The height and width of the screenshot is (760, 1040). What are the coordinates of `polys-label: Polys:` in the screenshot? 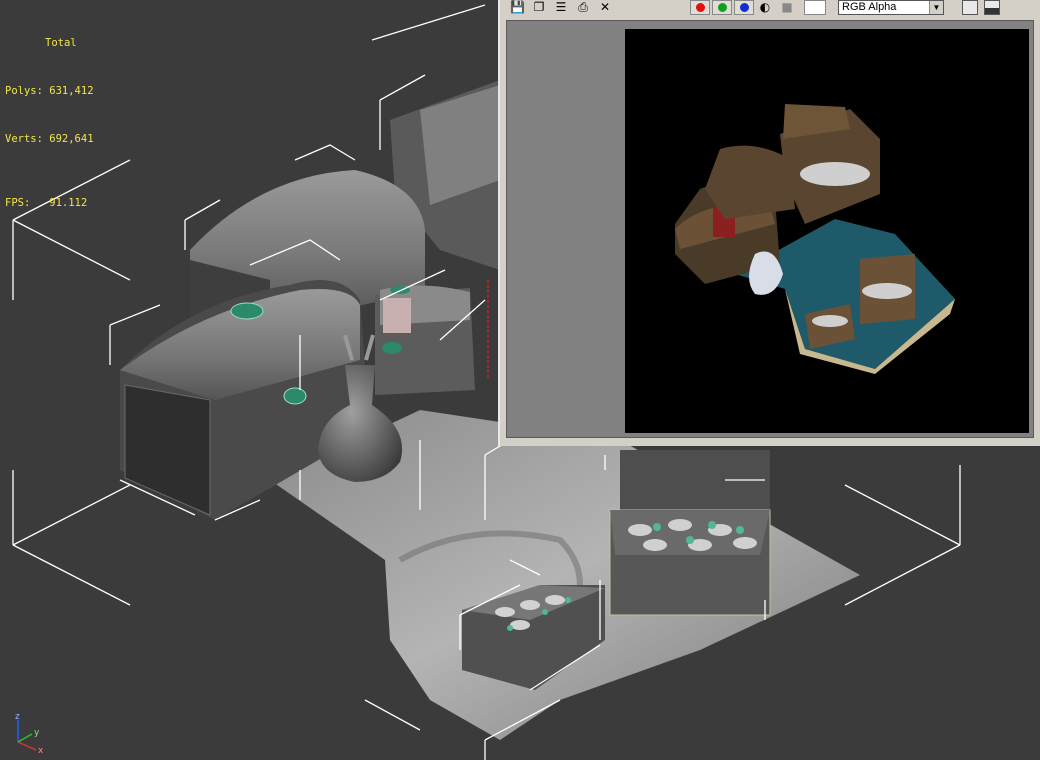 It's located at (24, 91).